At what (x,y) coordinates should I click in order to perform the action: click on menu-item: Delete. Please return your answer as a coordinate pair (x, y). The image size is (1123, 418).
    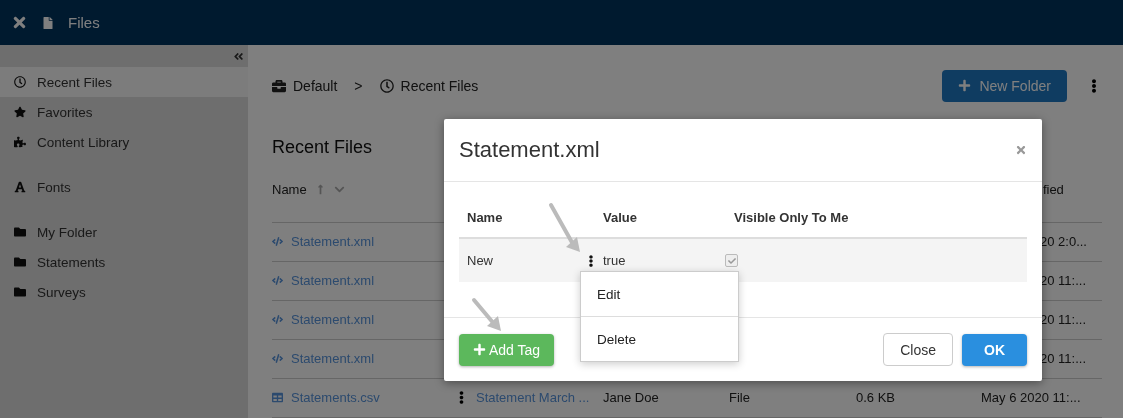
    Looking at the image, I should click on (659, 338).